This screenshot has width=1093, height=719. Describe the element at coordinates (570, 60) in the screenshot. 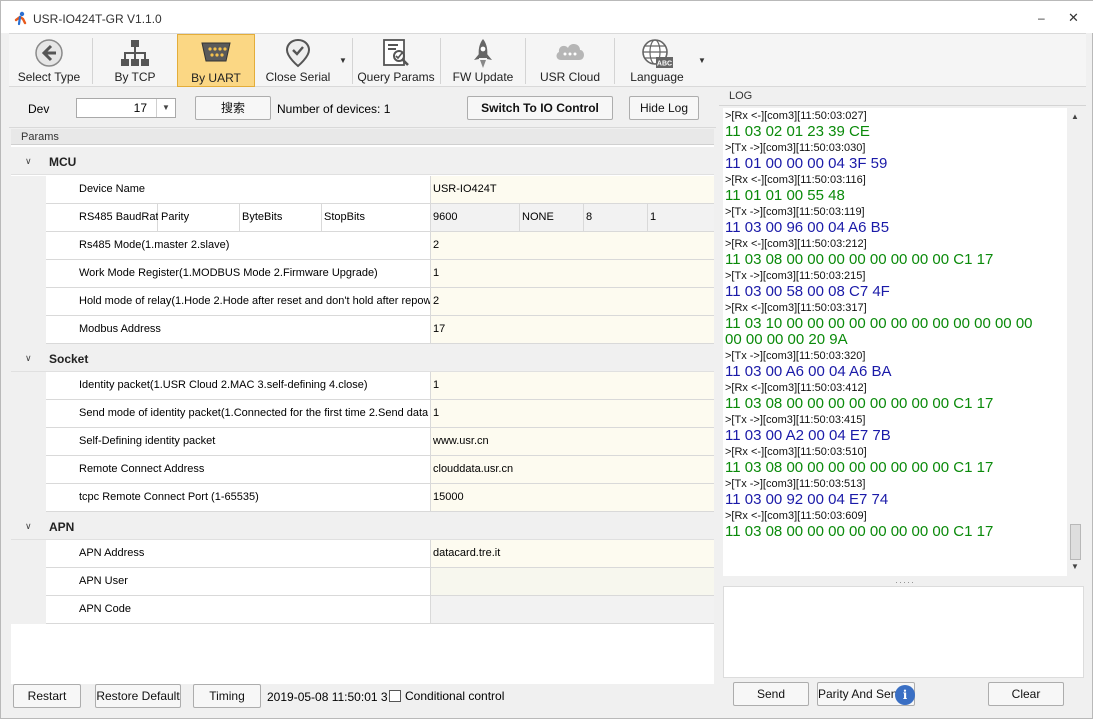

I see `usr-cloud-button: USR Cloud` at that location.